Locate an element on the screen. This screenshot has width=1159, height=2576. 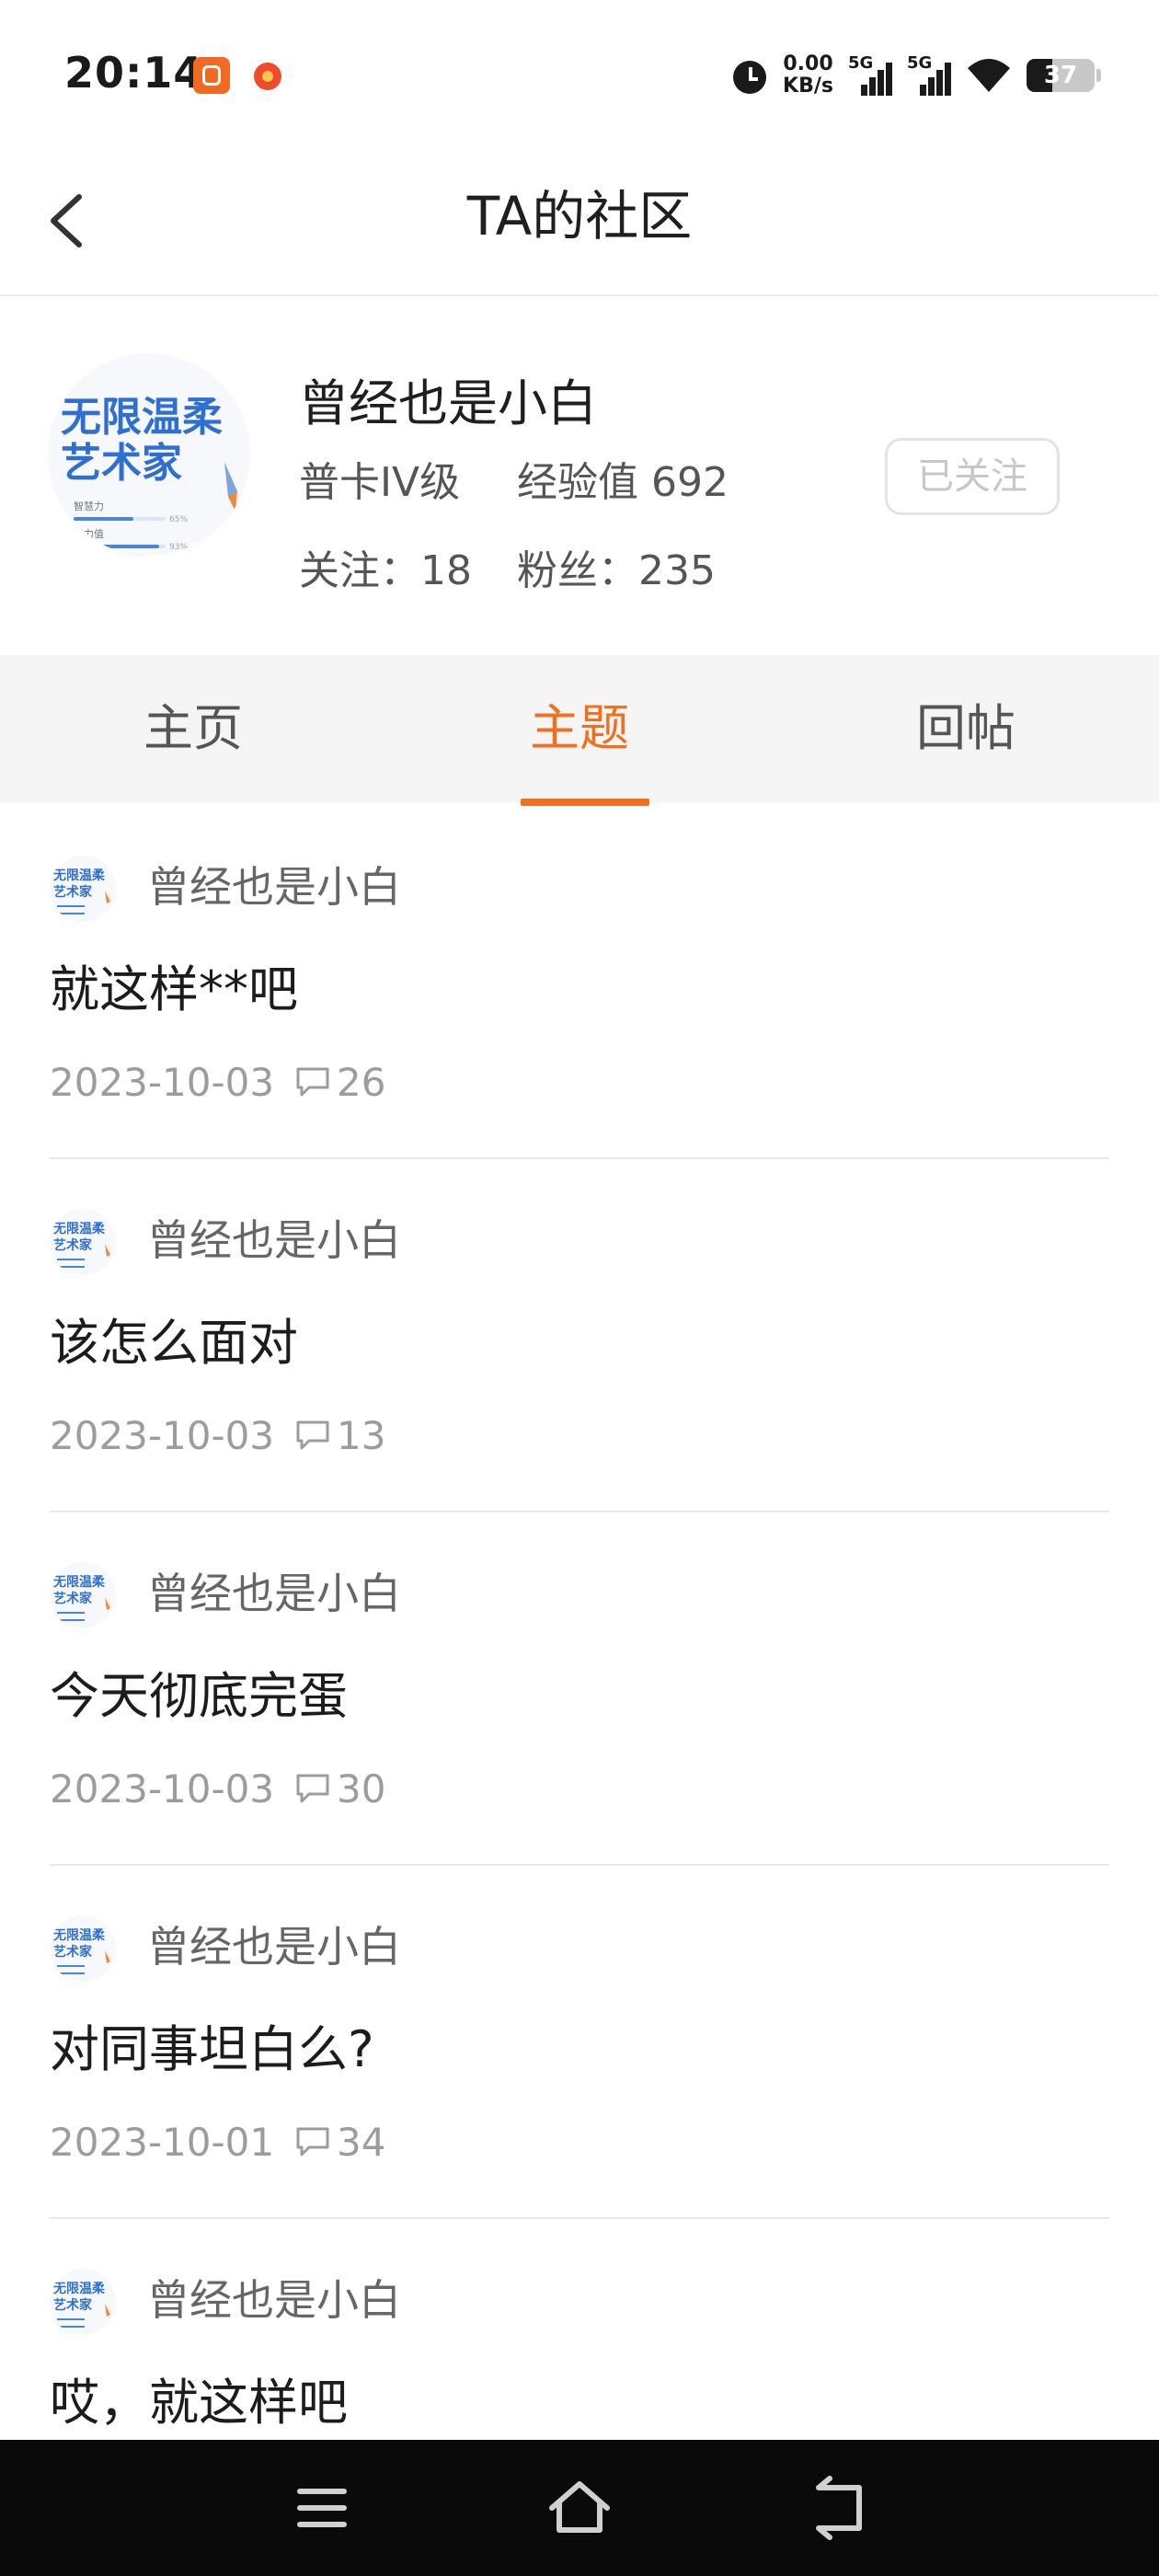
tab-bar: 主页 主题 回帖 is located at coordinates (579, 728).